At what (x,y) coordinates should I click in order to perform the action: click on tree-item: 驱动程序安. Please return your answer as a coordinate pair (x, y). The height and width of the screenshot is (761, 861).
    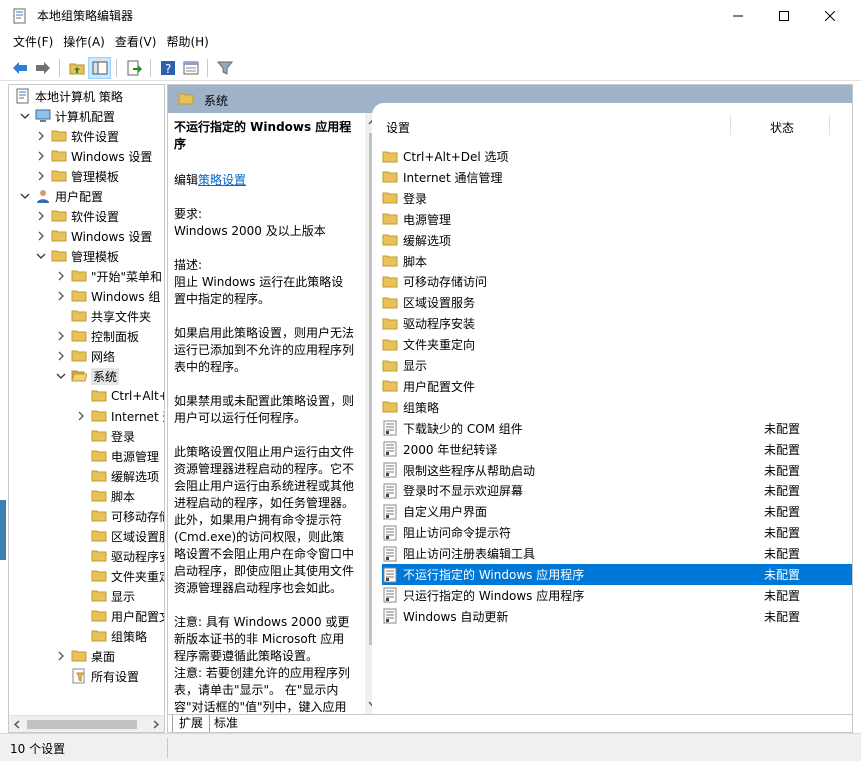
    Looking at the image, I should click on (119, 556).